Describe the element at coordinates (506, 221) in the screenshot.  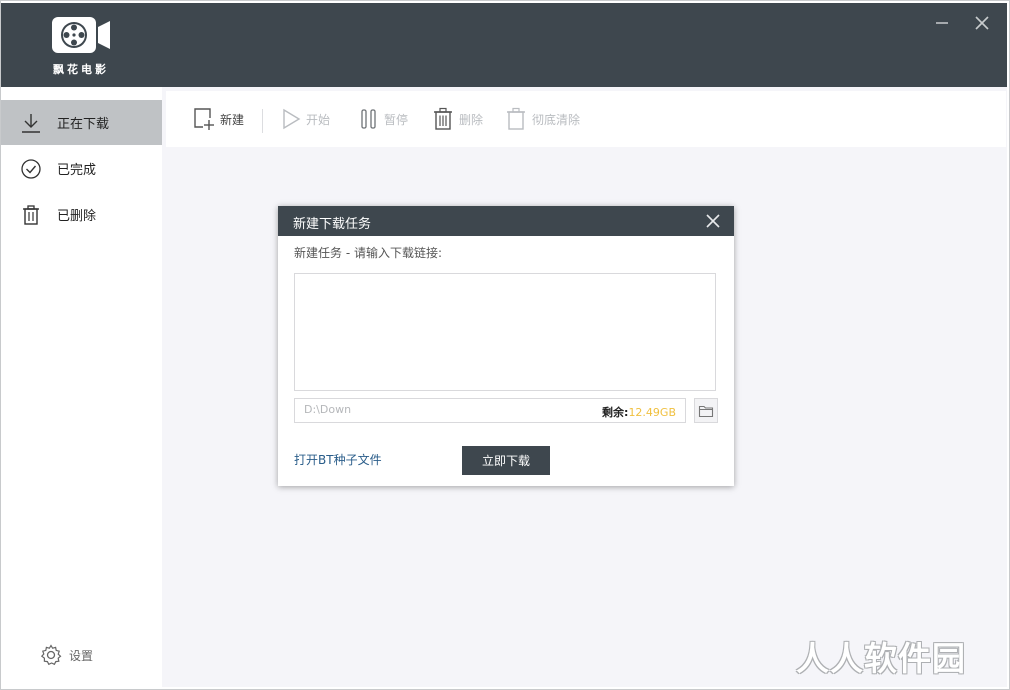
I see `dialog-header: 新建下载任务` at that location.